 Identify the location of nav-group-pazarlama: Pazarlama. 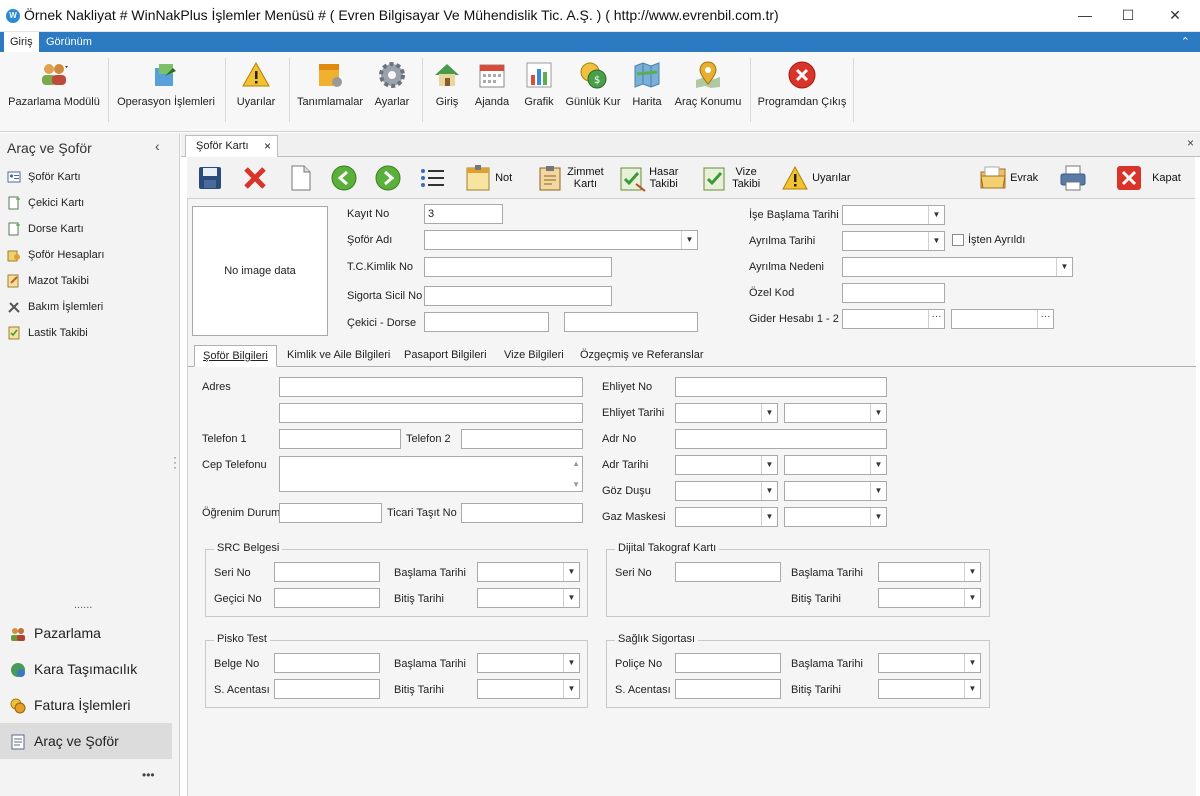
(86, 633).